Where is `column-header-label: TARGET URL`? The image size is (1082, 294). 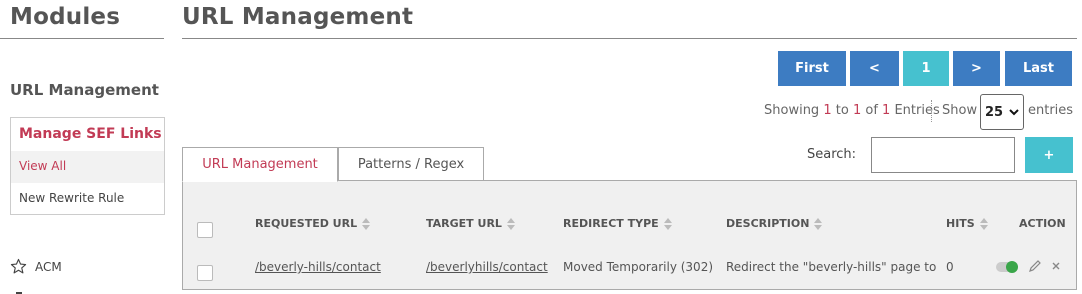
column-header-label: TARGET URL is located at coordinates (464, 223).